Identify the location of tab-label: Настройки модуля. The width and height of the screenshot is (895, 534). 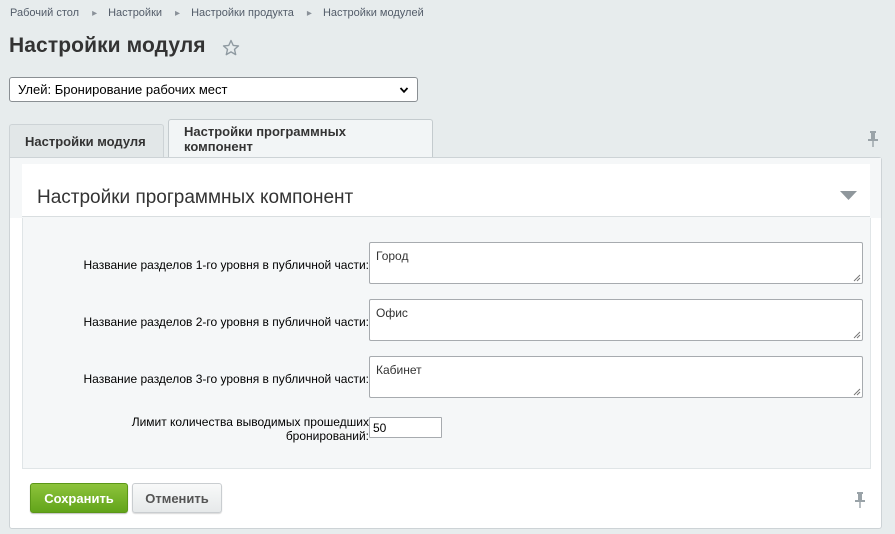
(85, 141).